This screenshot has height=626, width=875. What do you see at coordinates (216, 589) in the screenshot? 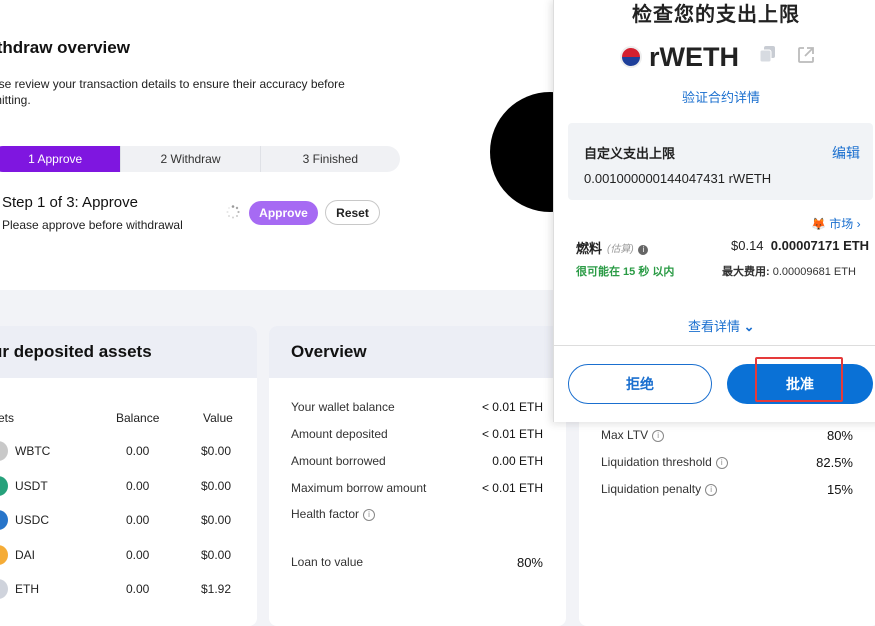
I see `asset-value: $1.92` at bounding box center [216, 589].